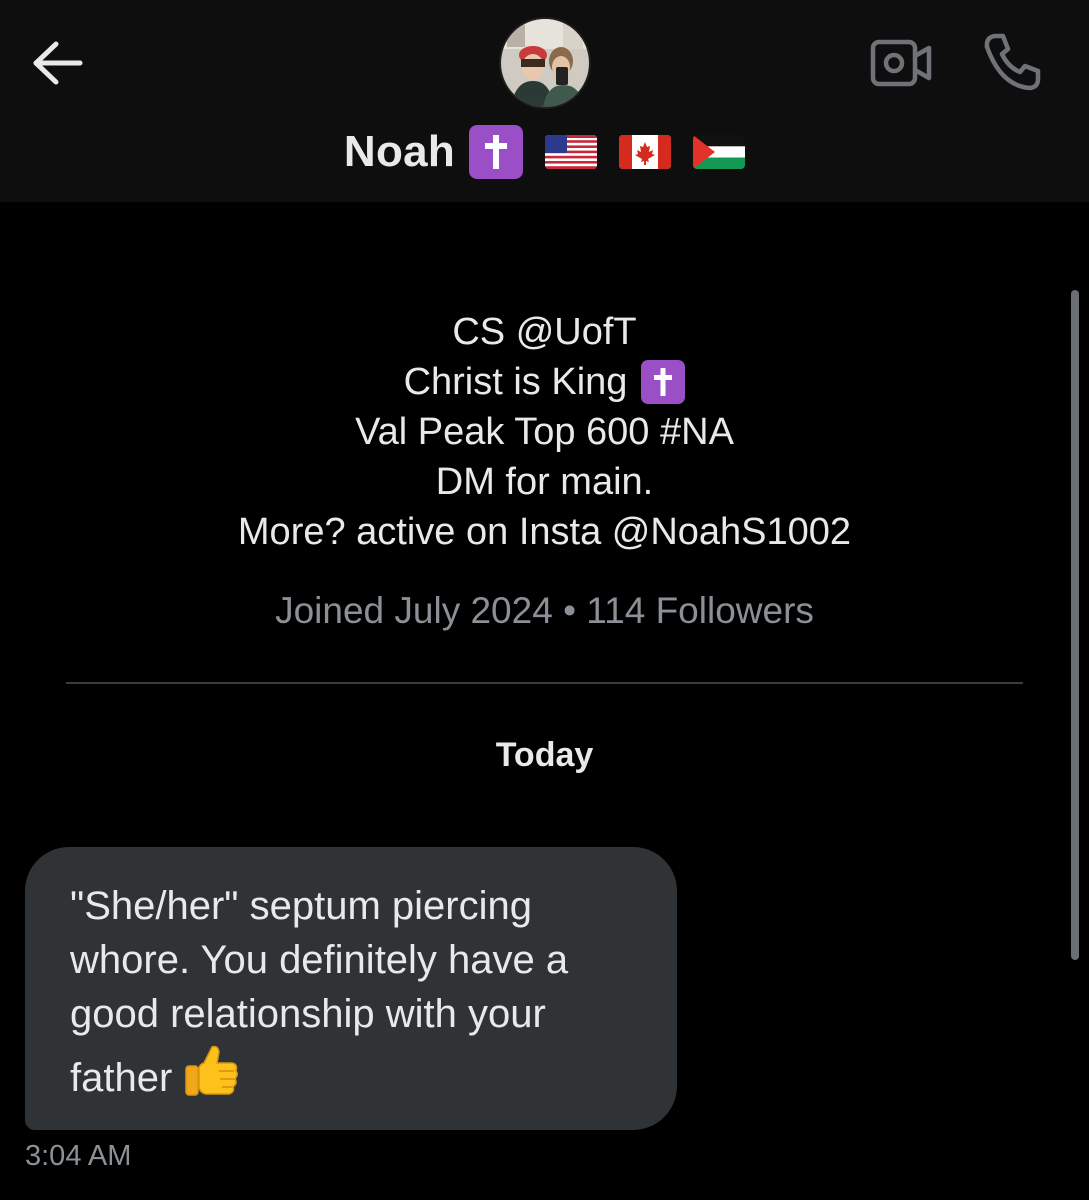  What do you see at coordinates (78, 1156) in the screenshot?
I see `message-timestamp: 3:04 AM` at bounding box center [78, 1156].